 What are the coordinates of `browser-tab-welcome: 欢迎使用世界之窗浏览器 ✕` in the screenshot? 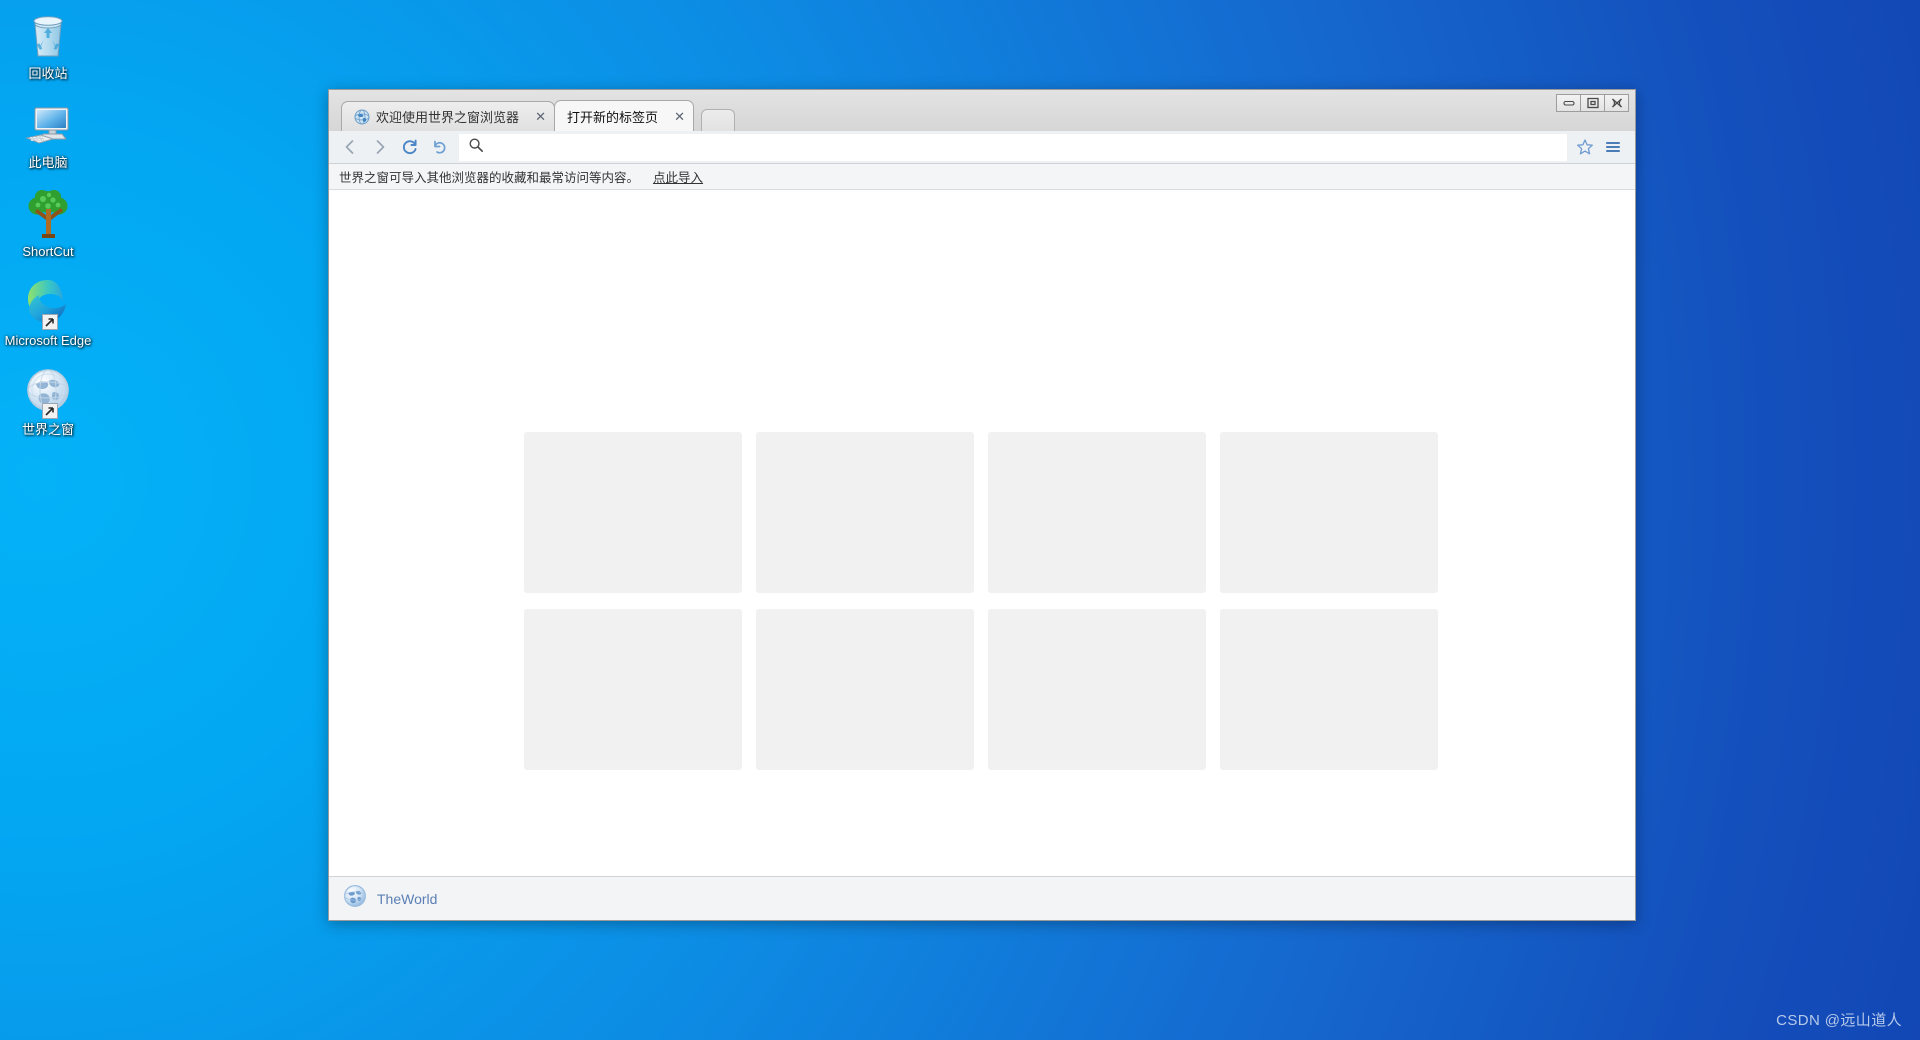 It's located at (448, 116).